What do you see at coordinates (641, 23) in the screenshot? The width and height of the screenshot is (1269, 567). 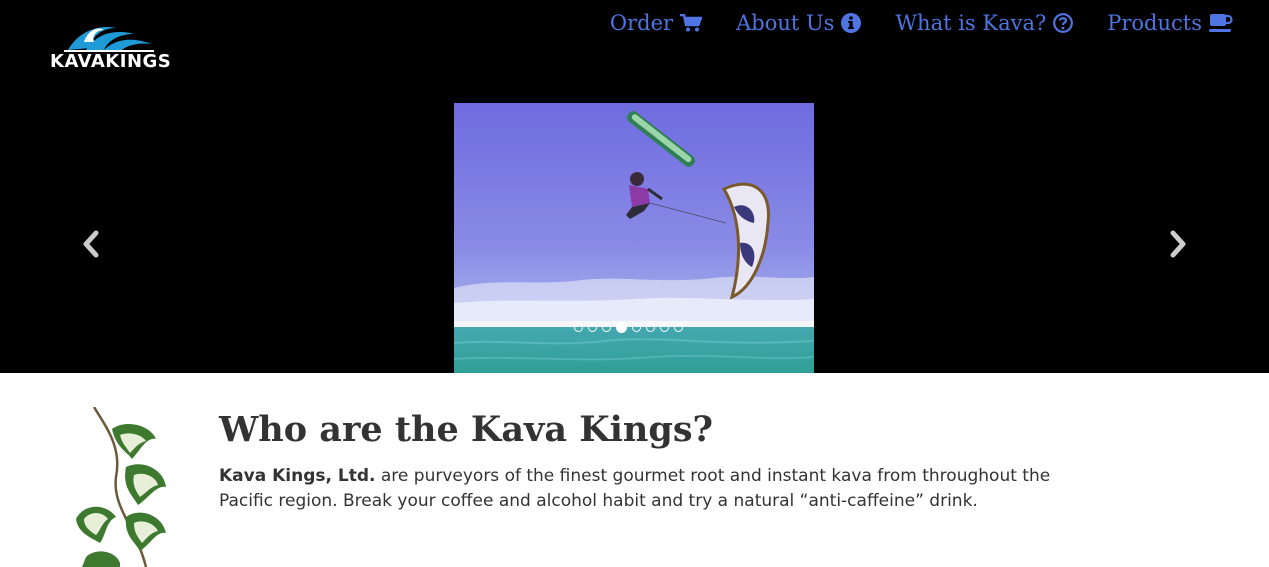 I see `nav-order-label: Order` at bounding box center [641, 23].